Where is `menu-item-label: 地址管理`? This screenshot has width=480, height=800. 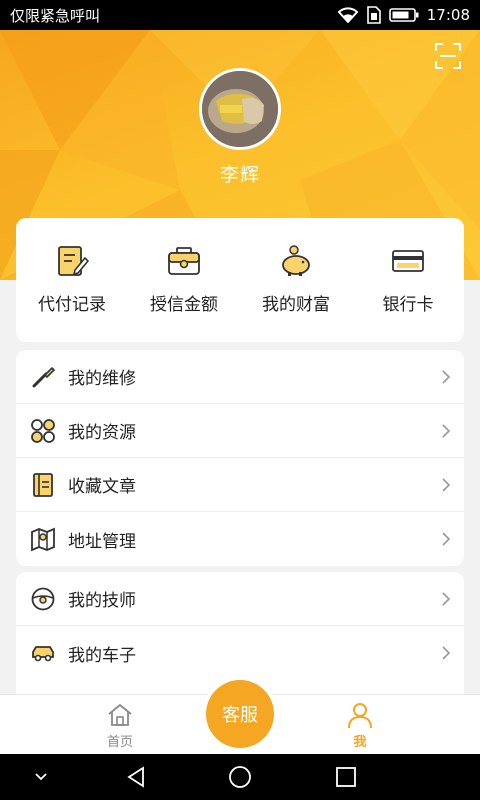 menu-item-label: 地址管理 is located at coordinates (102, 541).